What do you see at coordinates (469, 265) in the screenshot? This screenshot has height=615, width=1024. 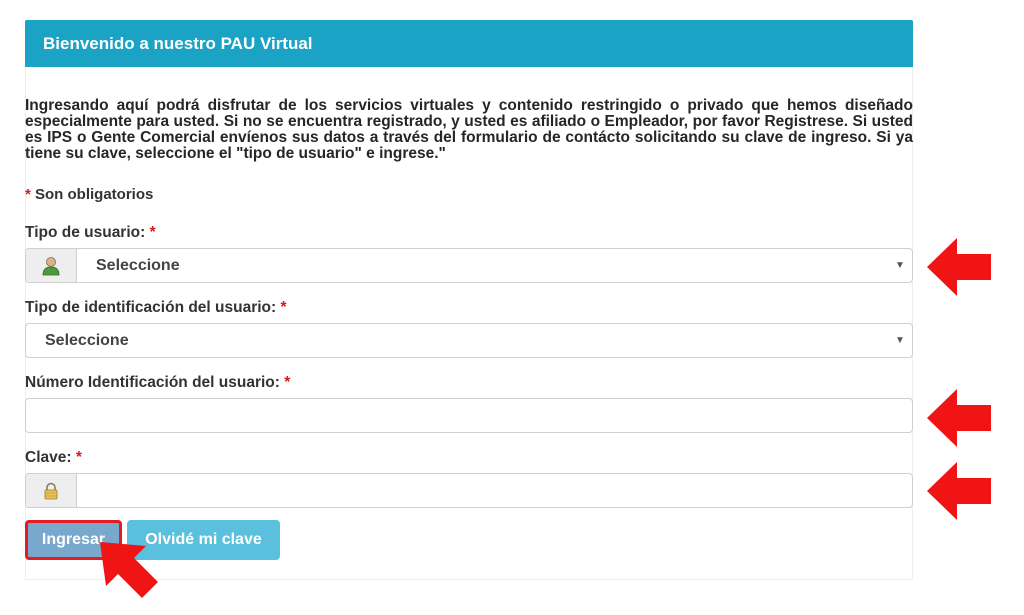 I see `tipo-usuario-select: Seleccione ▼` at bounding box center [469, 265].